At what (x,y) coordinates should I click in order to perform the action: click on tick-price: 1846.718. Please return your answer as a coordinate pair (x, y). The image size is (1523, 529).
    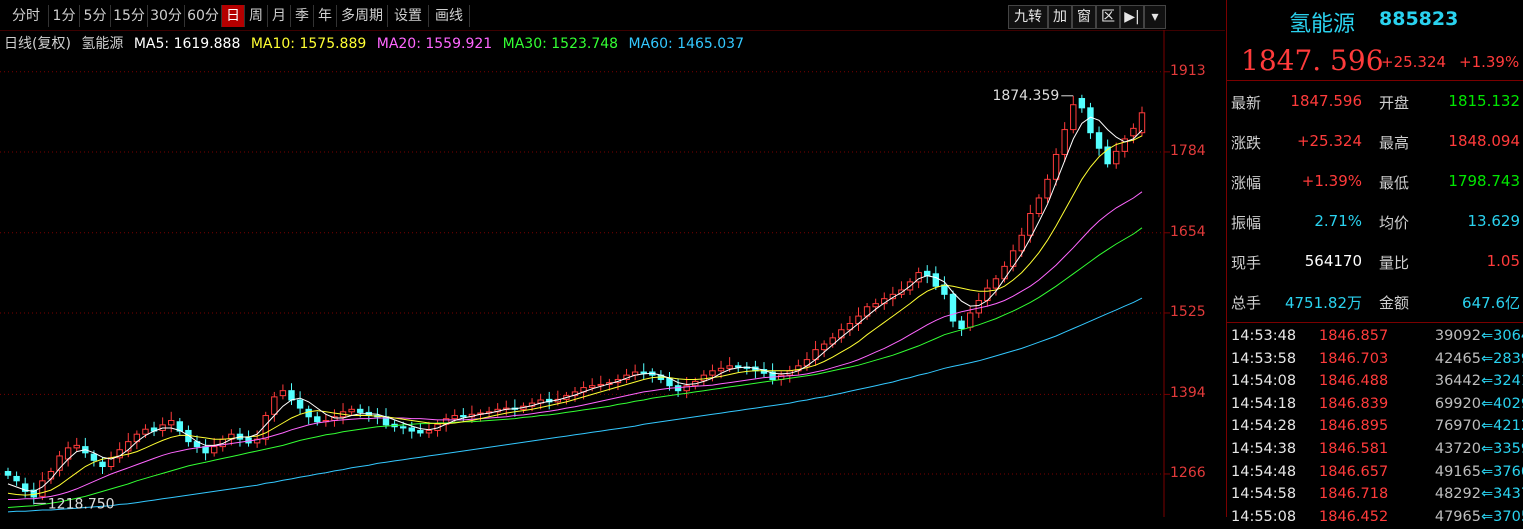
    Looking at the image, I should click on (1354, 494).